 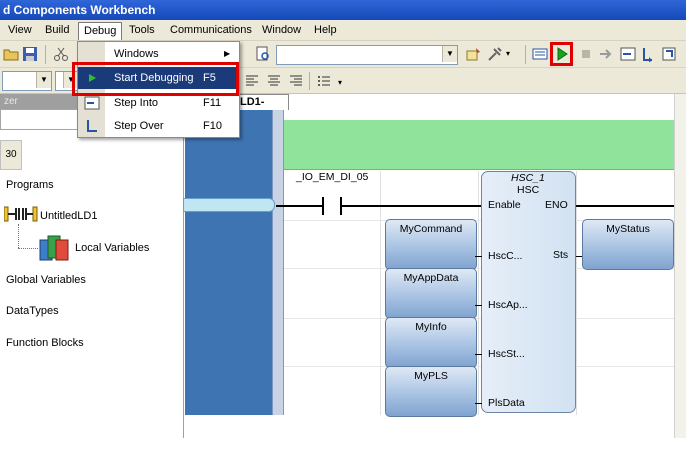 I want to click on tools-icon, so click(x=495, y=54).